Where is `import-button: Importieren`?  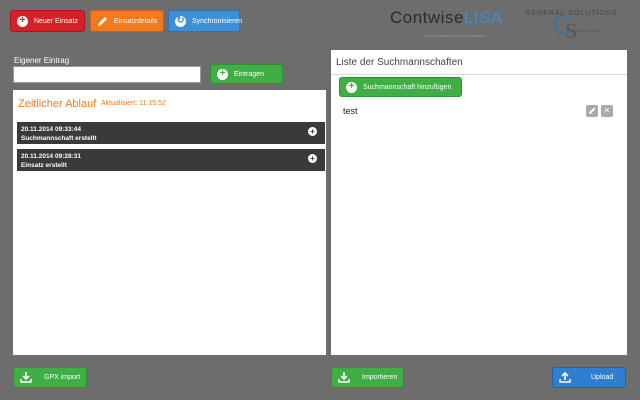 import-button: Importieren is located at coordinates (367, 377).